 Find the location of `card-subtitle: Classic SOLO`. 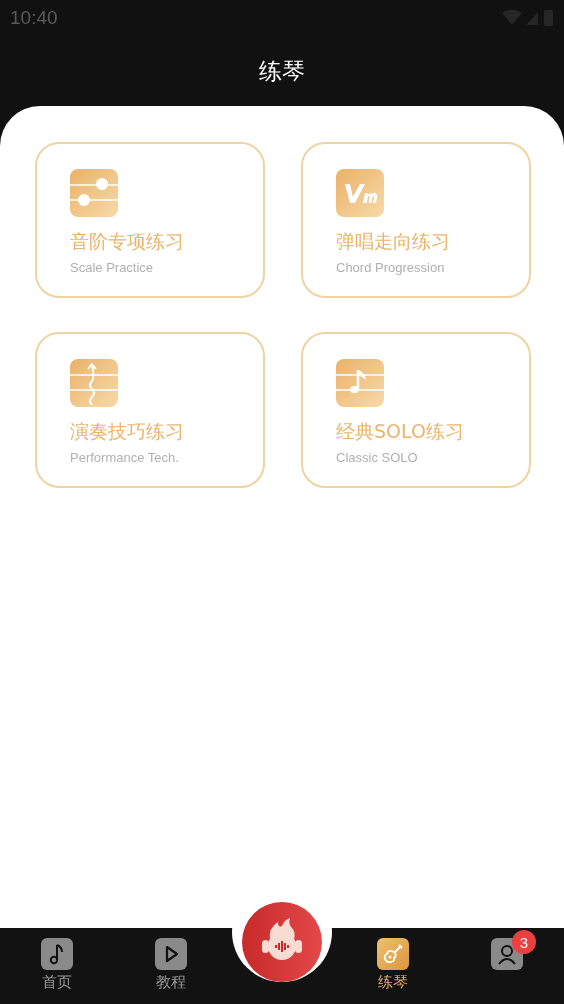

card-subtitle: Classic SOLO is located at coordinates (377, 457).